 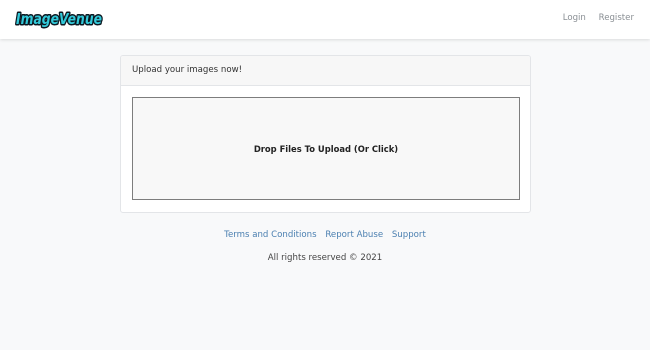 I want to click on support-link: Support, so click(x=409, y=235).